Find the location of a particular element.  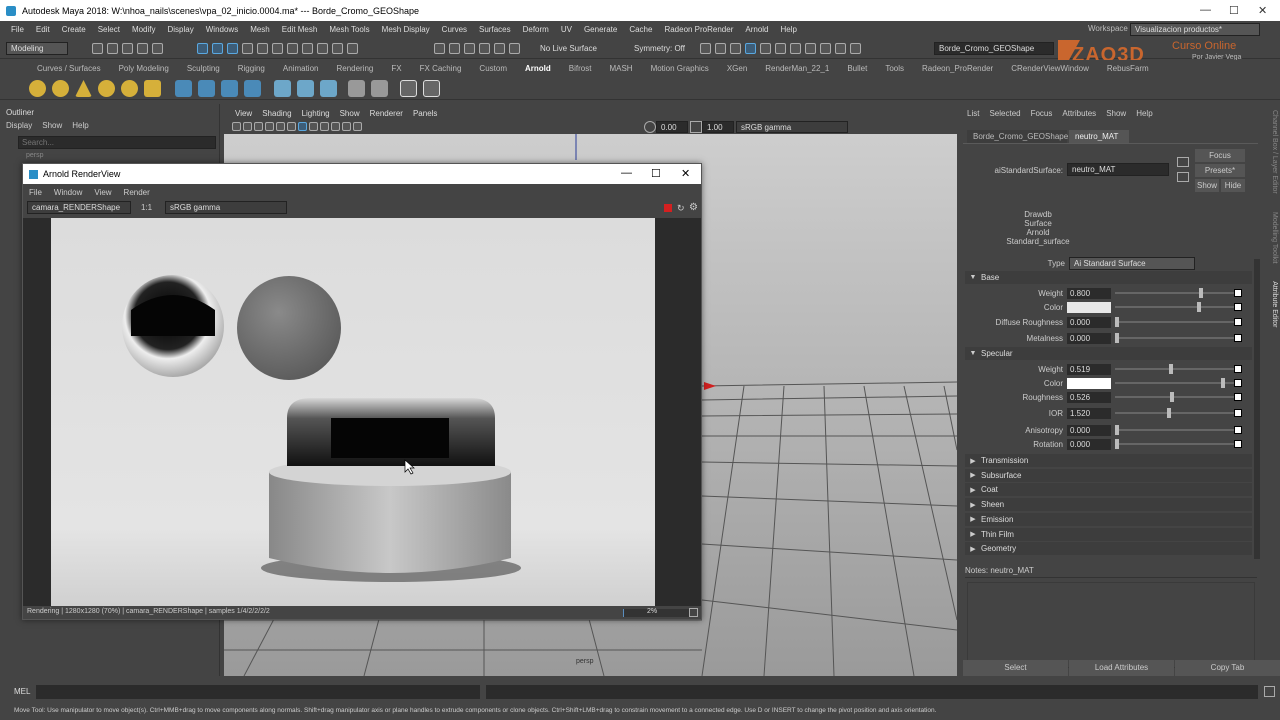

outliner-search-input is located at coordinates (117, 142).